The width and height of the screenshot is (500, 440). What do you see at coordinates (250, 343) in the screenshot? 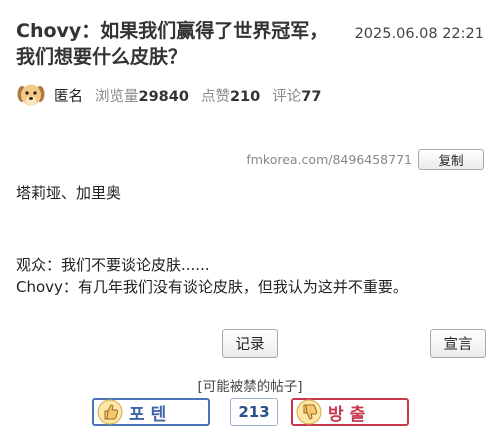
I see `record-button: 记录` at bounding box center [250, 343].